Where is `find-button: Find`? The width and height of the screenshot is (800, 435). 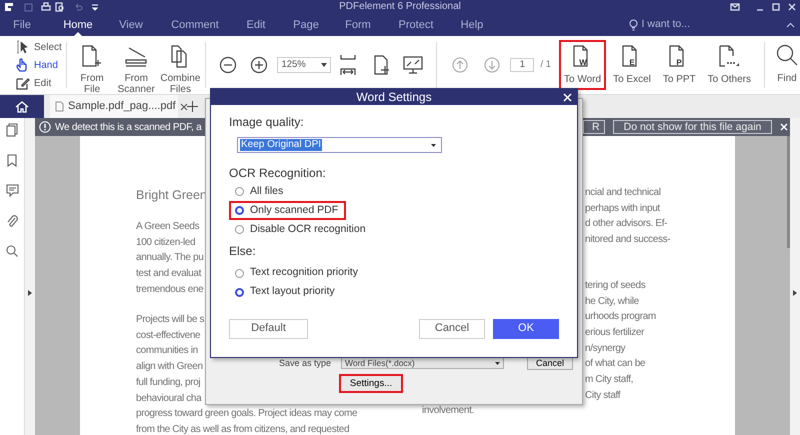 find-button: Find is located at coordinates (787, 64).